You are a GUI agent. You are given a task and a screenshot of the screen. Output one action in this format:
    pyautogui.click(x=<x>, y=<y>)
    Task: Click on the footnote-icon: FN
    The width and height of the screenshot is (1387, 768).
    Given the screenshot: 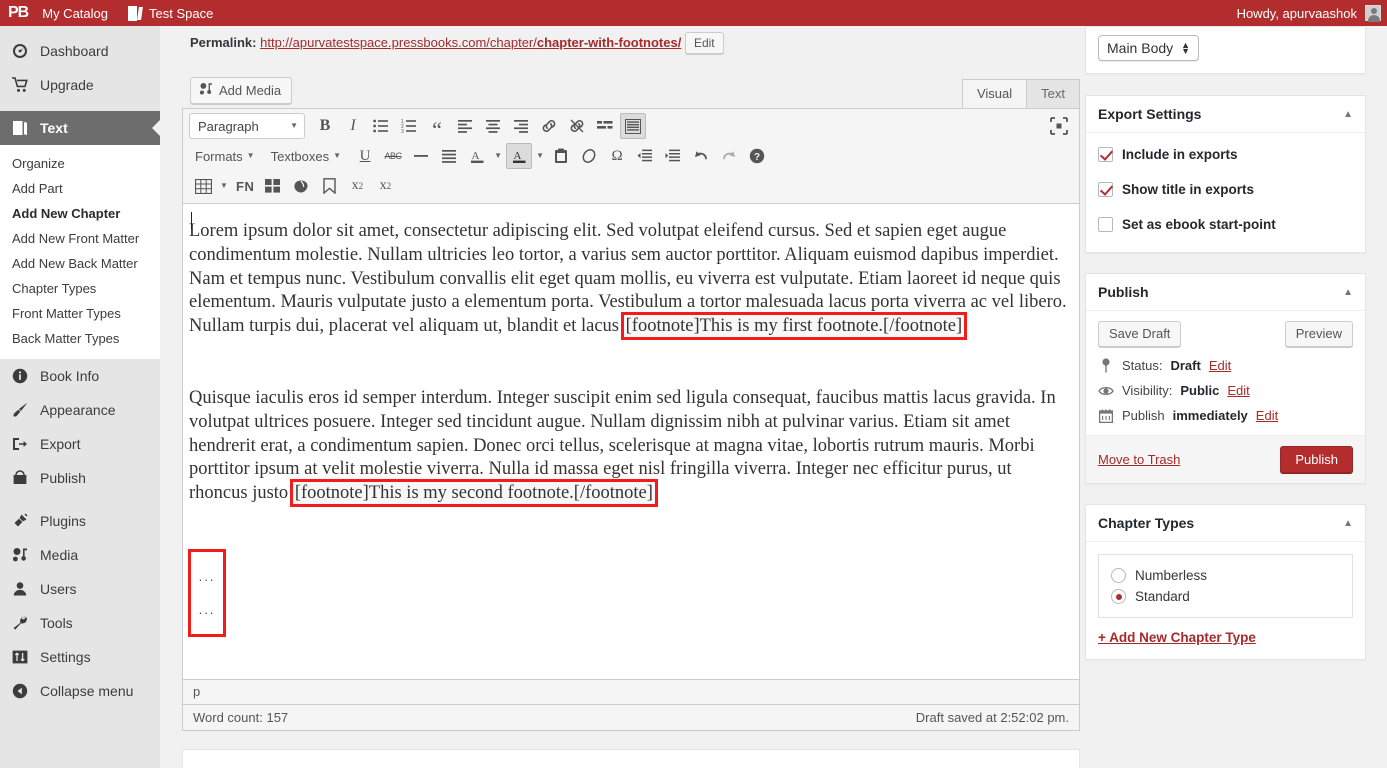 What is the action you would take?
    pyautogui.click(x=245, y=186)
    